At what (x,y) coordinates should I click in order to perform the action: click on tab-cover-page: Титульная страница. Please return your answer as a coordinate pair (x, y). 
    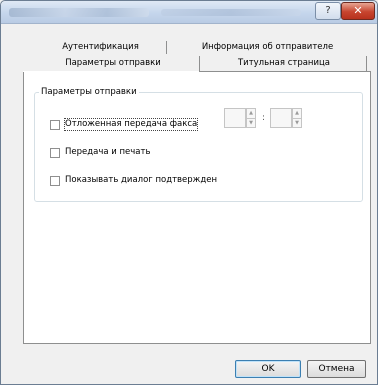
    Looking at the image, I should click on (284, 63).